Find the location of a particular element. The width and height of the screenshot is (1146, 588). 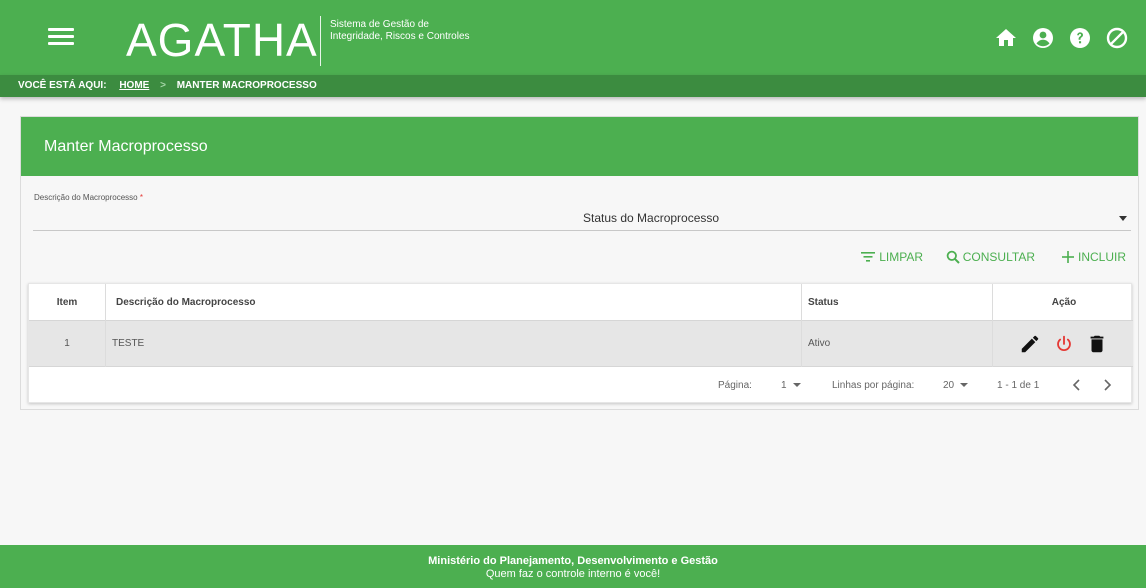

brand-divider is located at coordinates (320, 41).